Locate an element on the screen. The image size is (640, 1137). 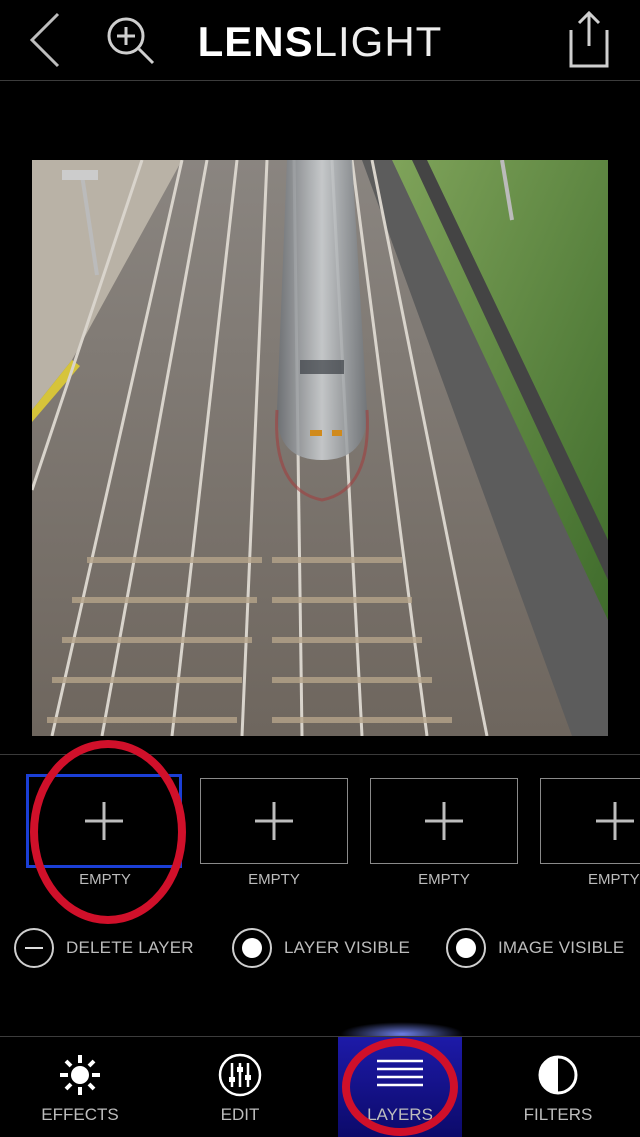
app-title-light: LIGHT is located at coordinates (378, 41).